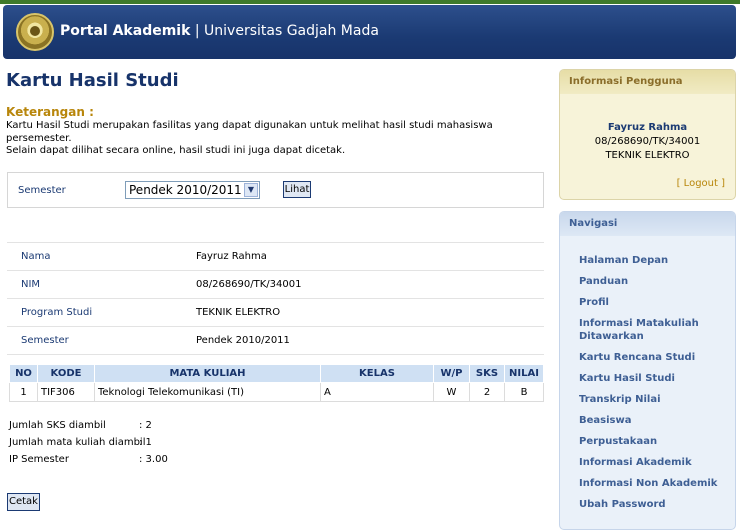 Image resolution: width=740 pixels, height=530 pixels. Describe the element at coordinates (94, 256) in the screenshot. I see `info-key: Nama` at that location.